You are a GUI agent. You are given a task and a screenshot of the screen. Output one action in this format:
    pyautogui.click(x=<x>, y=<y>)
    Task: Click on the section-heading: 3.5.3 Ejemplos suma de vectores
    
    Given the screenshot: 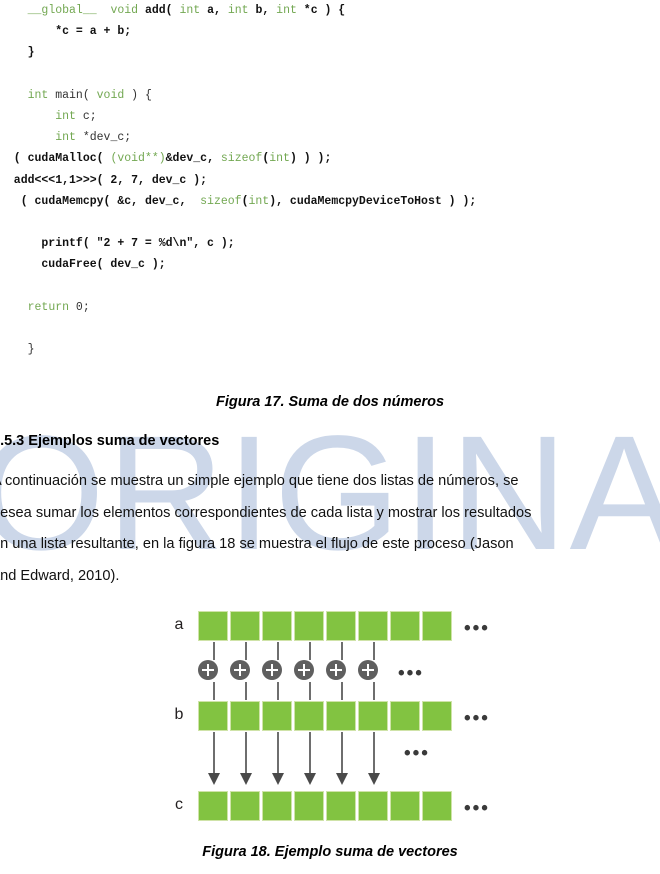 What is the action you would take?
    pyautogui.click(x=110, y=441)
    